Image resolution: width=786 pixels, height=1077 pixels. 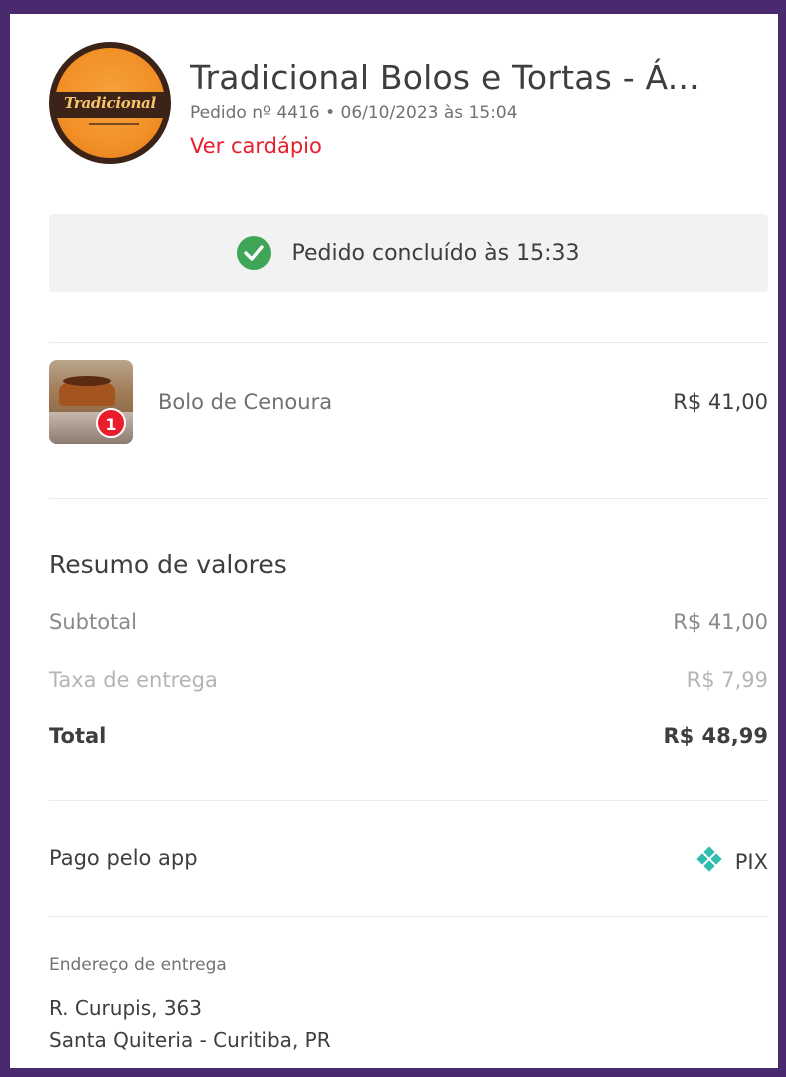 I want to click on payment-method-label: PIX, so click(x=751, y=862).